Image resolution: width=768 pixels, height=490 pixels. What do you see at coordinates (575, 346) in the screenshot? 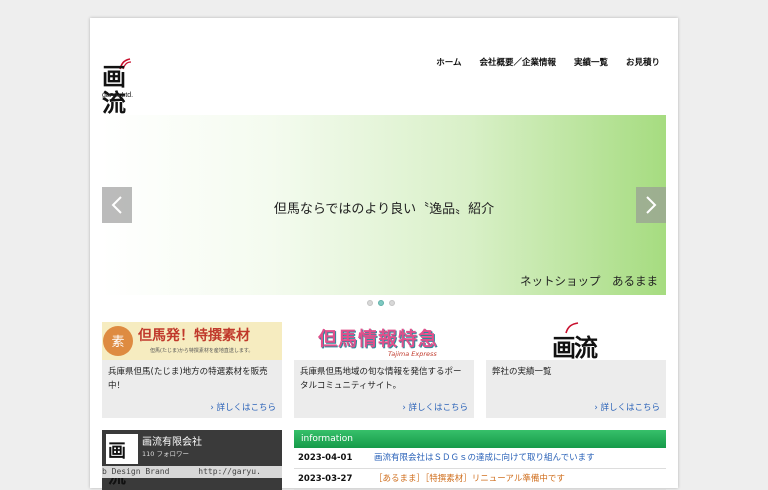
I see `works-banner-logo: 画流` at bounding box center [575, 346].